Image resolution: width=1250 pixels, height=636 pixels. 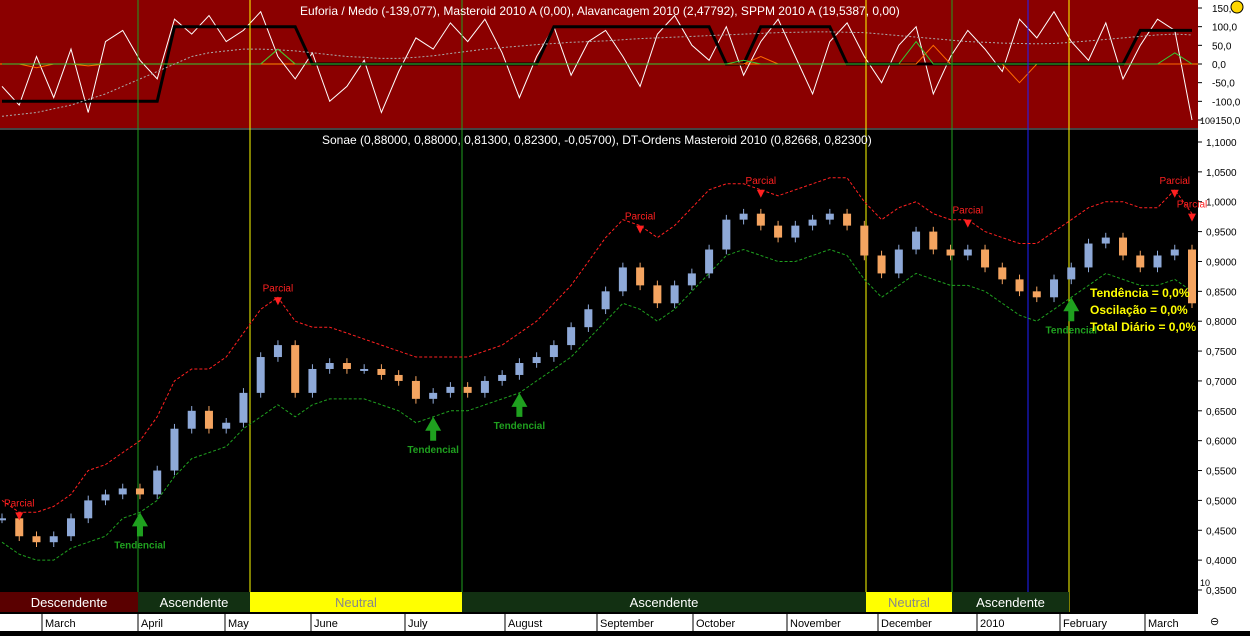 What do you see at coordinates (1223, 84) in the screenshot?
I see `indicator-tick-label: -50,0` at bounding box center [1223, 84].